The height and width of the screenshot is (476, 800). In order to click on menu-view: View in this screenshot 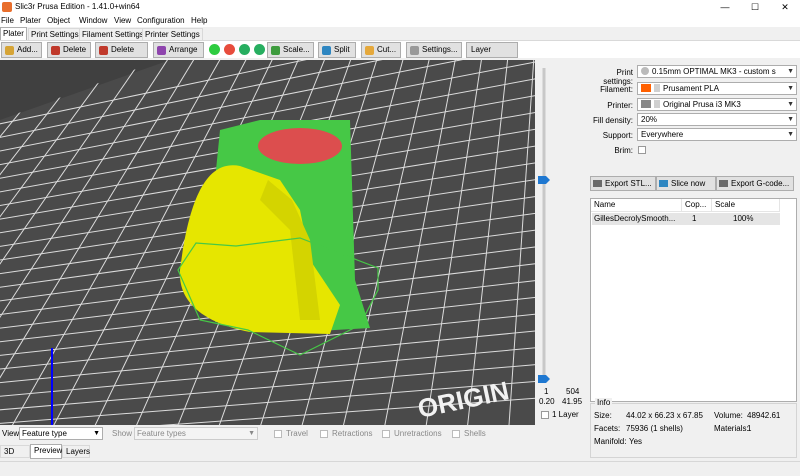, I will do `click(122, 20)`.